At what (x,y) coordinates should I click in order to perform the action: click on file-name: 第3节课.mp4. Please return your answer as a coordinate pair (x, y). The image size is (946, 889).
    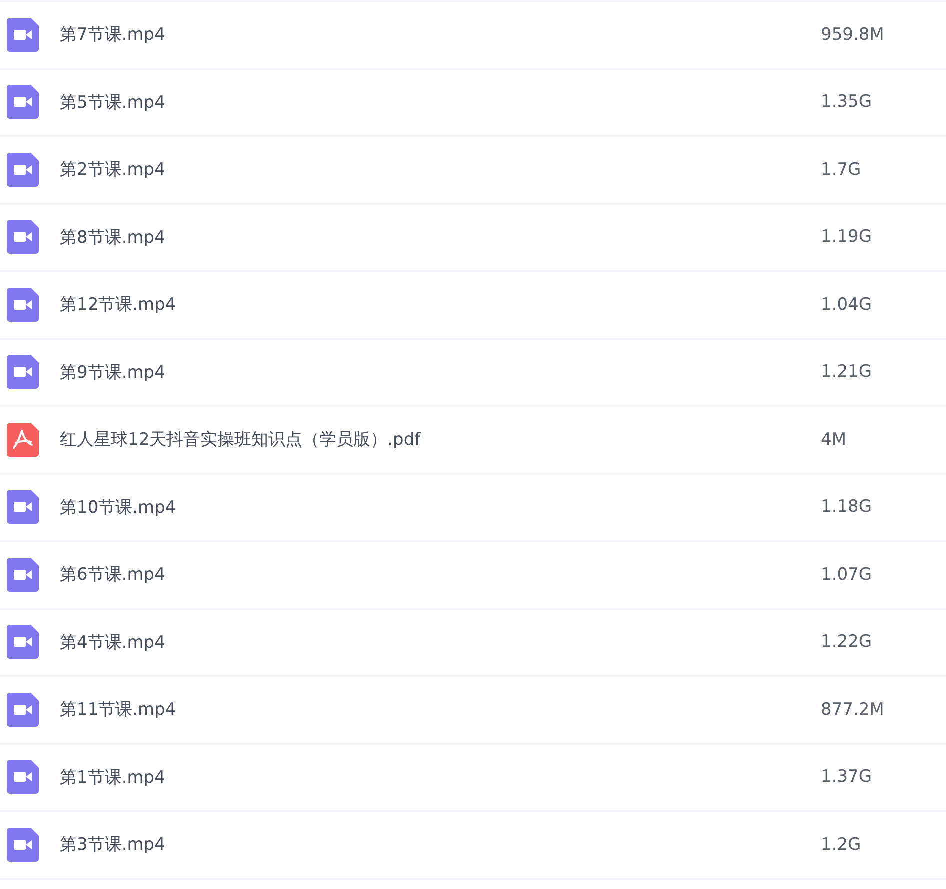
    Looking at the image, I should click on (430, 844).